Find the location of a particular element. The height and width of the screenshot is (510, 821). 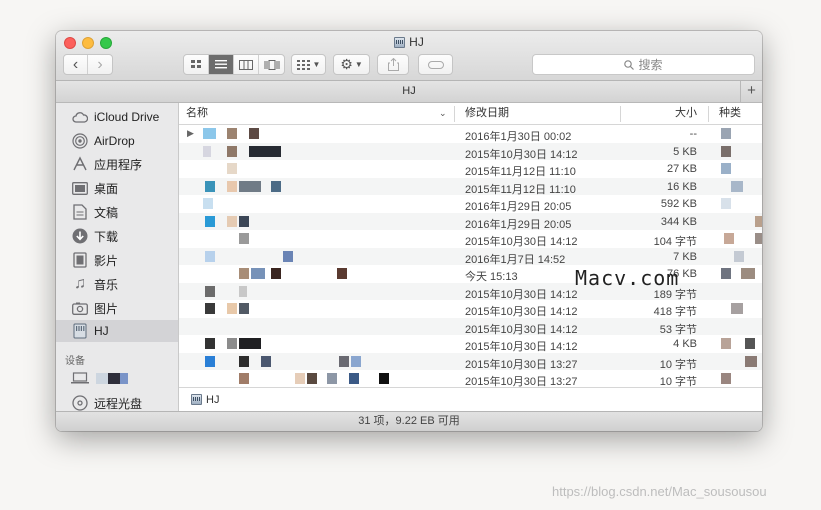

icon-view-button is located at coordinates (196, 64).